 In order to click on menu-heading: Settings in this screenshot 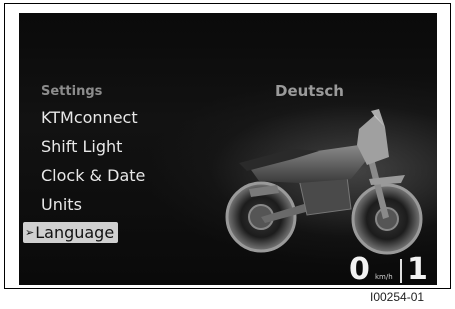, I will do `click(72, 91)`.